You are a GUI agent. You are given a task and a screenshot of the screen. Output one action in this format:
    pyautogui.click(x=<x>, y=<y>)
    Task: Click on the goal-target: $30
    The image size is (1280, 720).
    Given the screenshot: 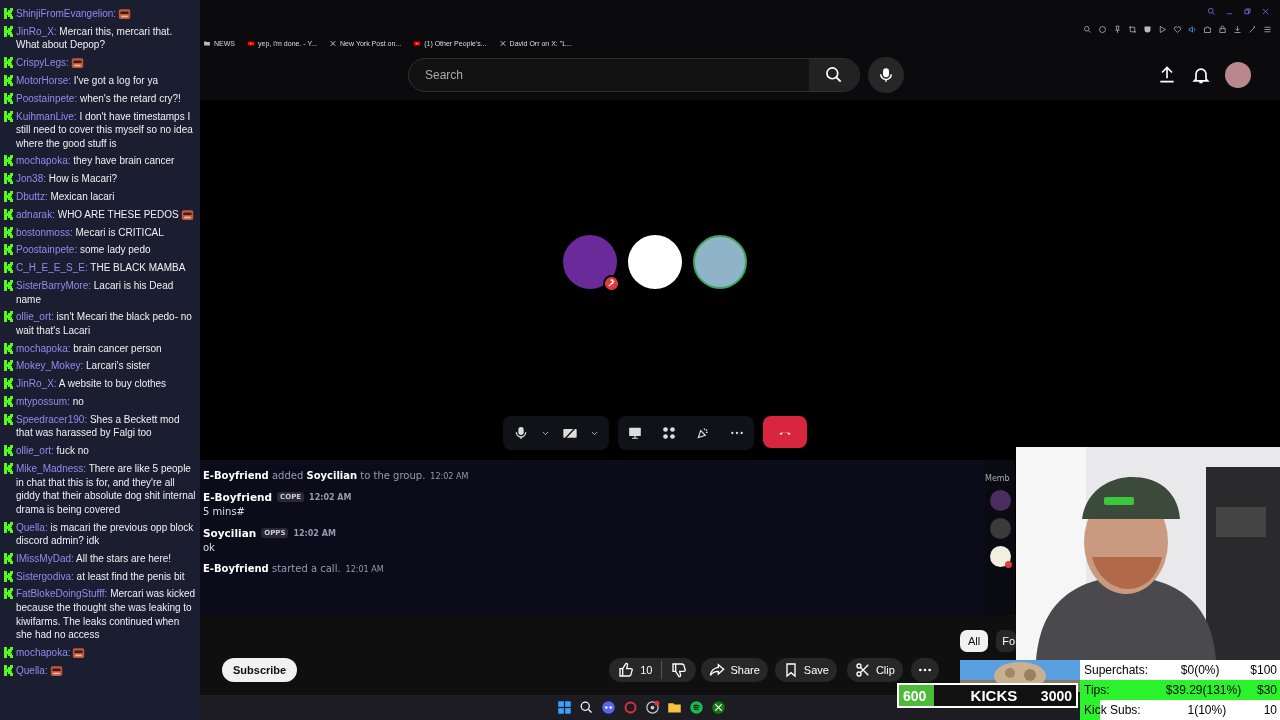 What is the action you would take?
    pyautogui.click(x=1267, y=690)
    